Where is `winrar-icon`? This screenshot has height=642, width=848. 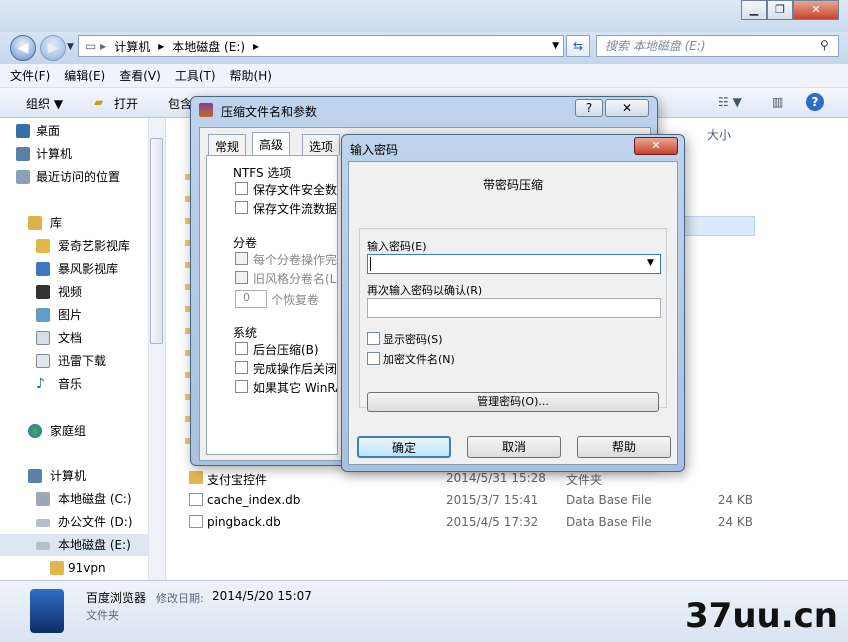 winrar-icon is located at coordinates (206, 110).